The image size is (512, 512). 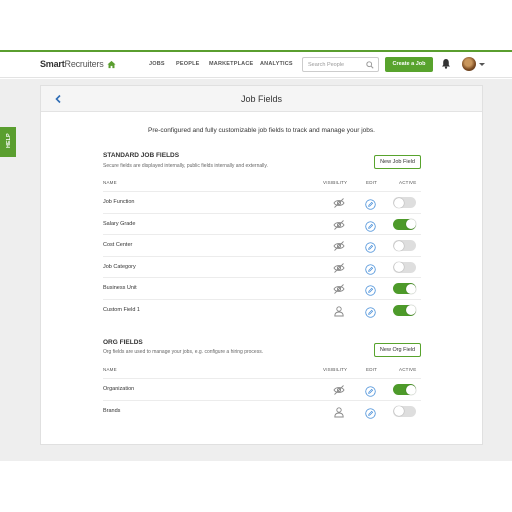 What do you see at coordinates (262, 410) in the screenshot?
I see `field-row-brands: Brands` at bounding box center [262, 410].